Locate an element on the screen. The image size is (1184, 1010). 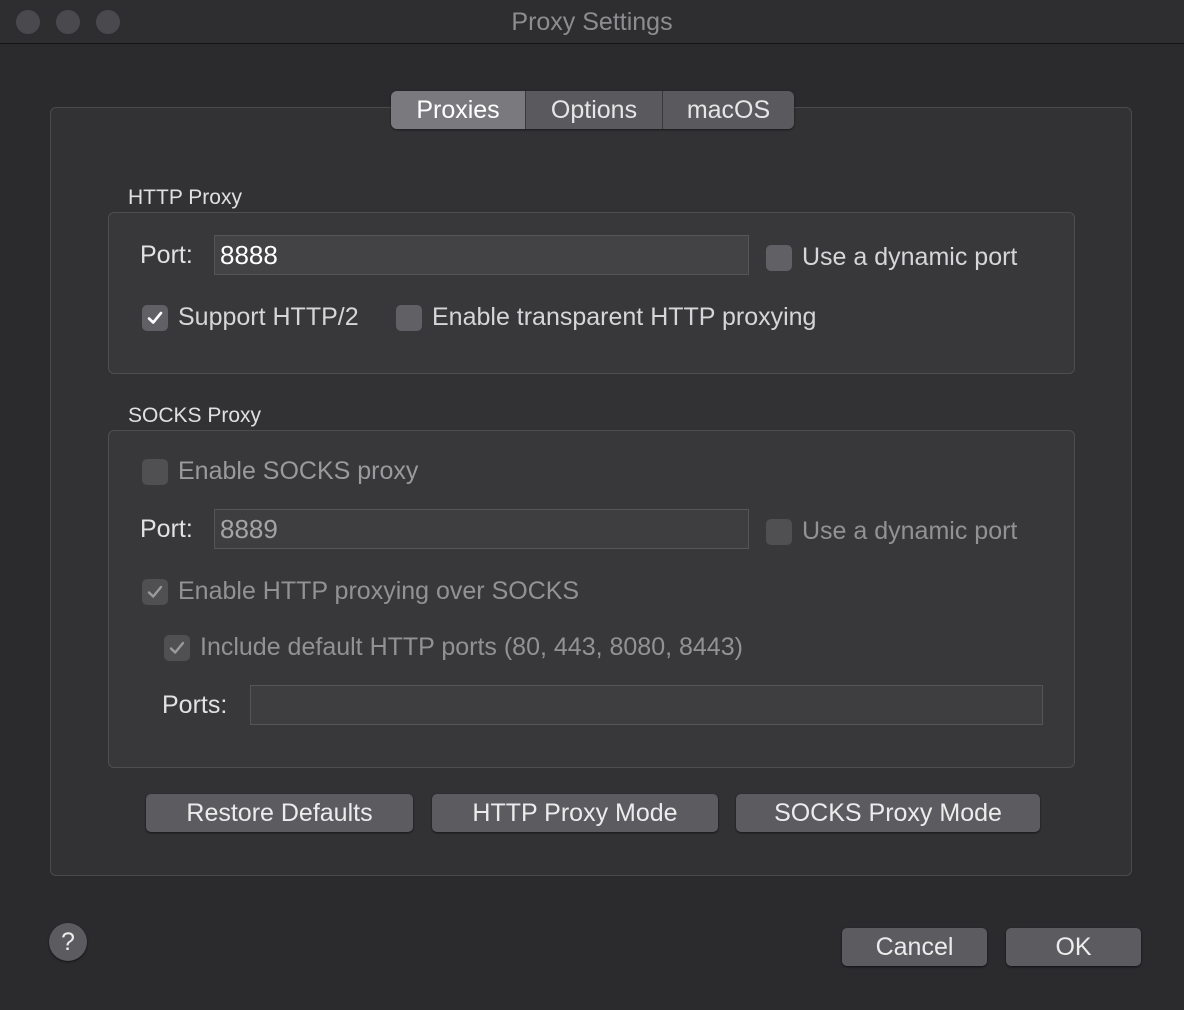
help-button: ? is located at coordinates (68, 942).